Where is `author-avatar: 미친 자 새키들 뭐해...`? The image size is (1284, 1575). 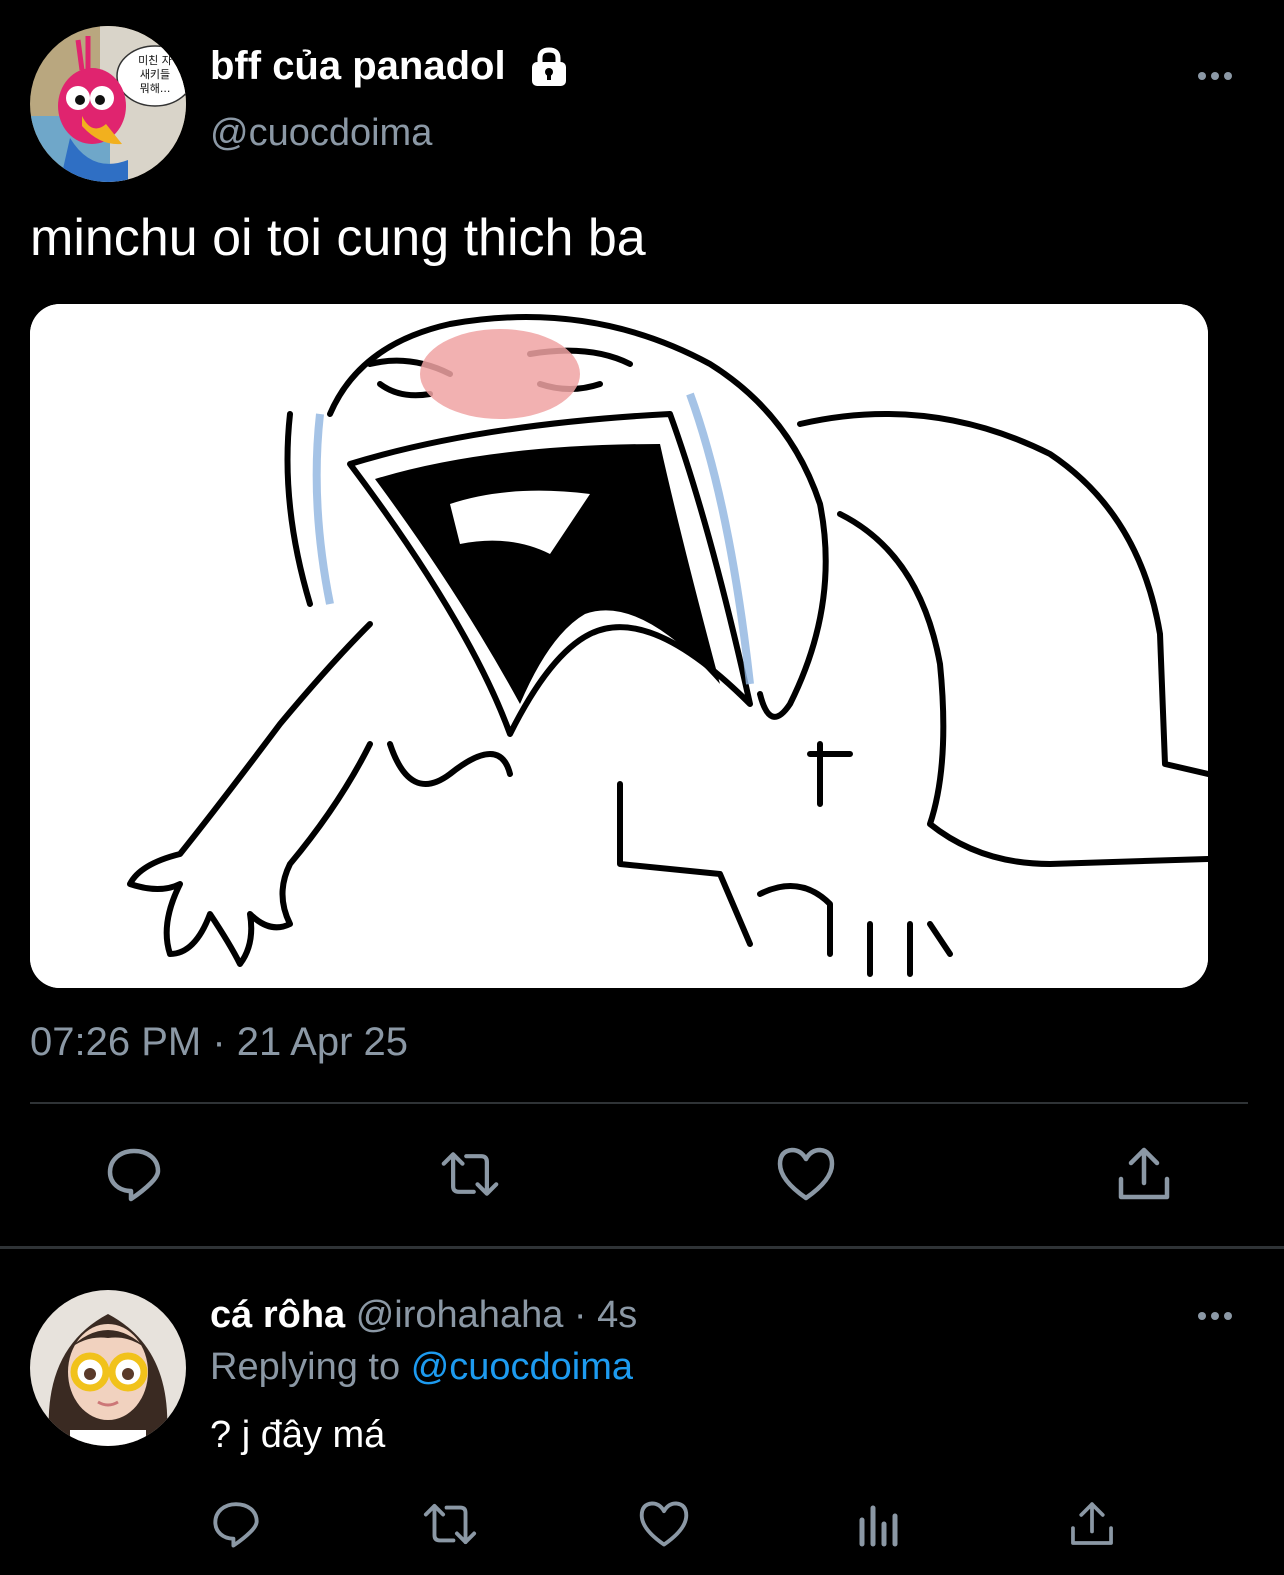
author-avatar: 미친 자 새키들 뭐해... is located at coordinates (108, 104).